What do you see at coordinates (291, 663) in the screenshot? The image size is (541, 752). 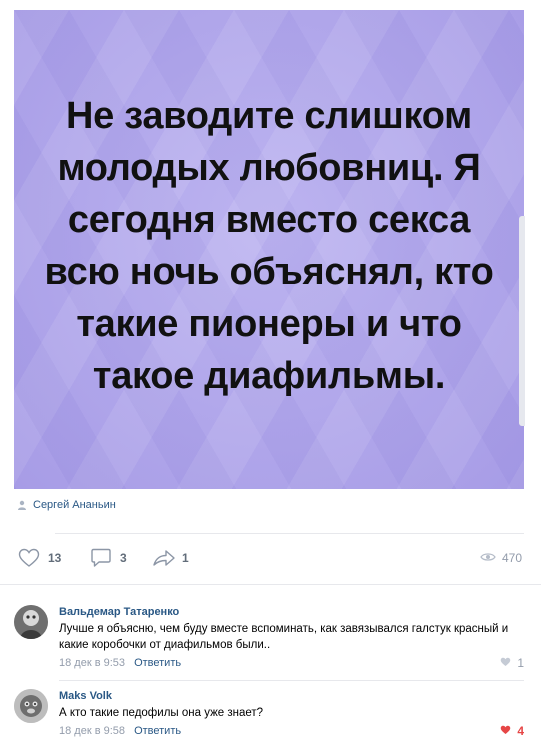 I see `comment-meta: 18 дек в 9:53 Ответить 1` at bounding box center [291, 663].